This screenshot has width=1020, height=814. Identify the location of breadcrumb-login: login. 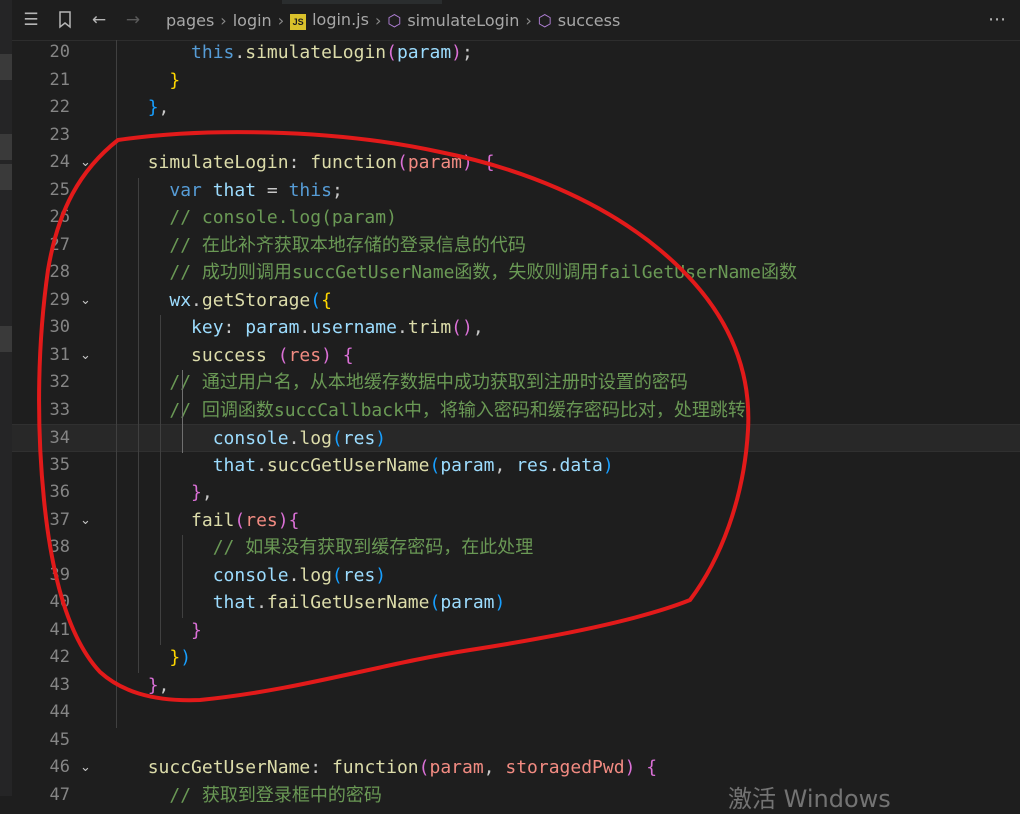
(252, 20).